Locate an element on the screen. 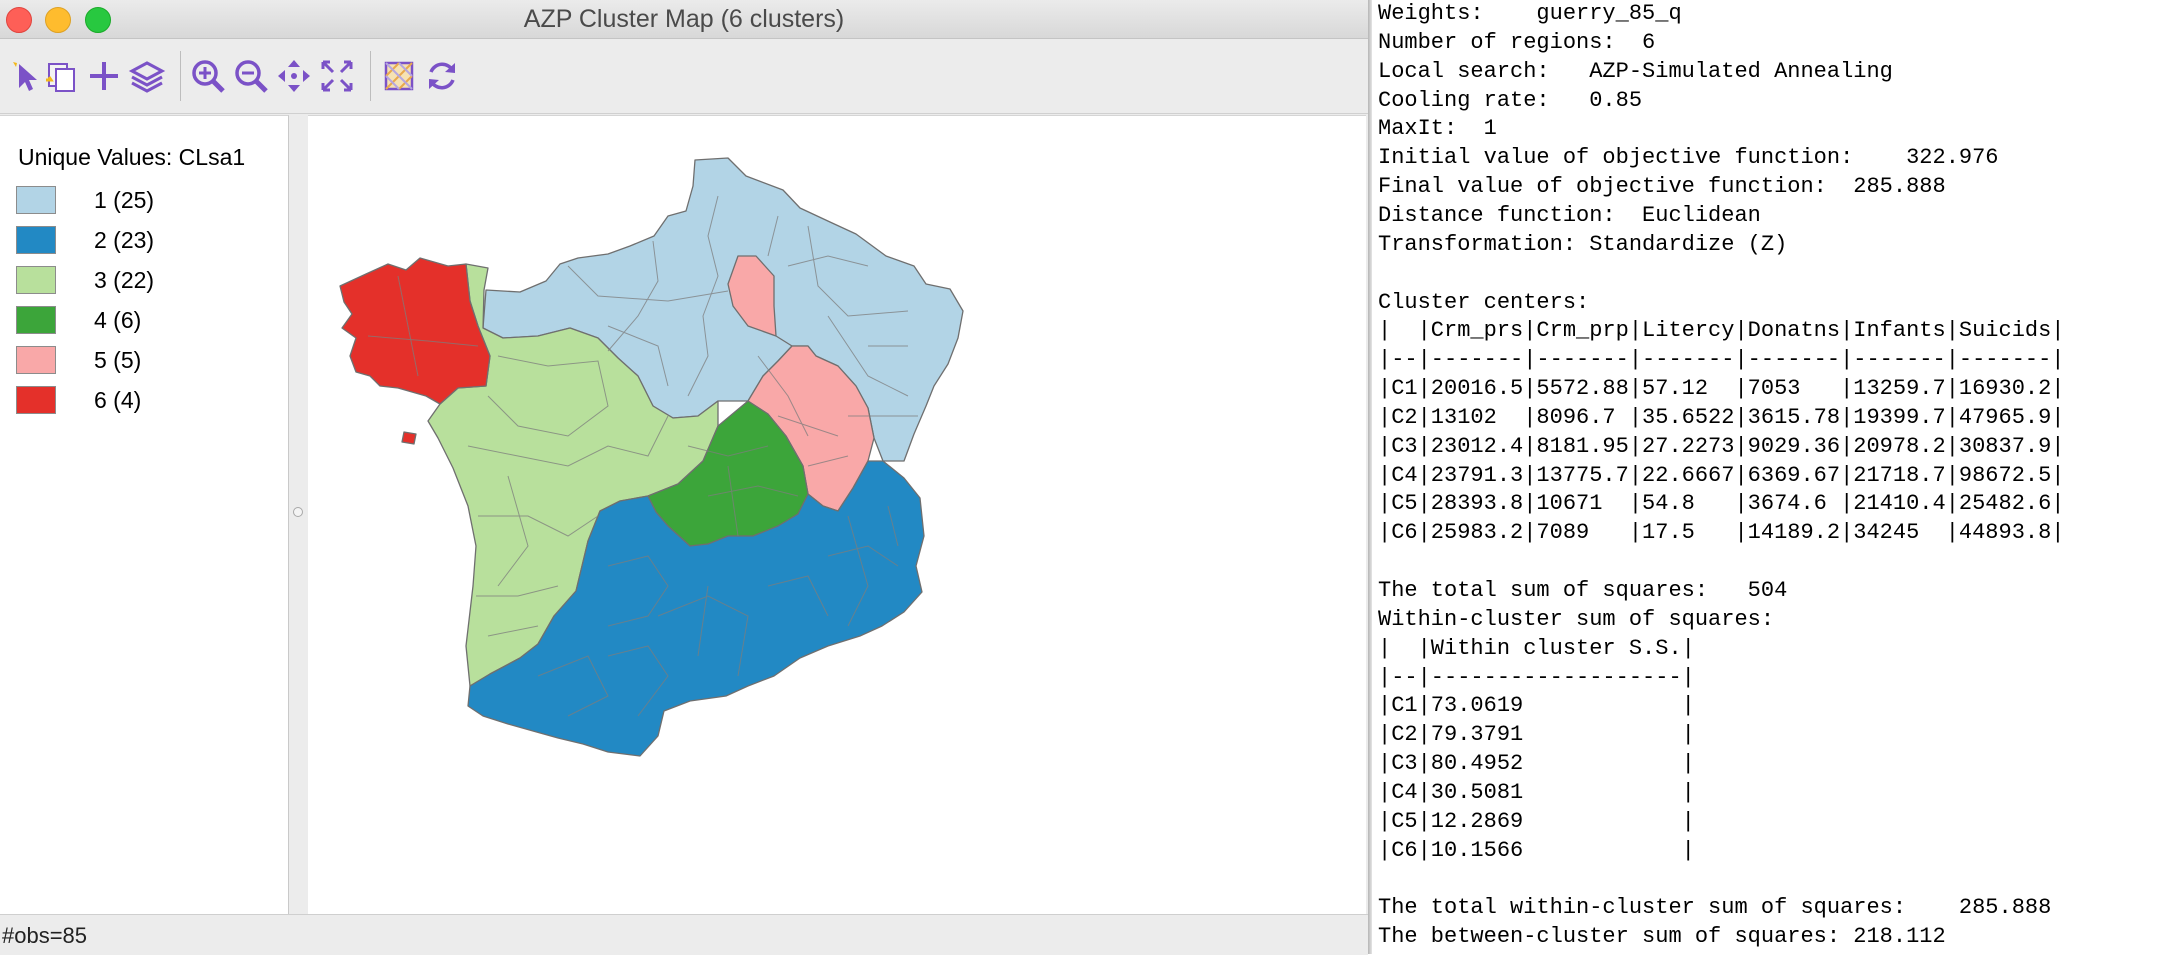  console-line: |C5|12.2869 | is located at coordinates (1536, 821).